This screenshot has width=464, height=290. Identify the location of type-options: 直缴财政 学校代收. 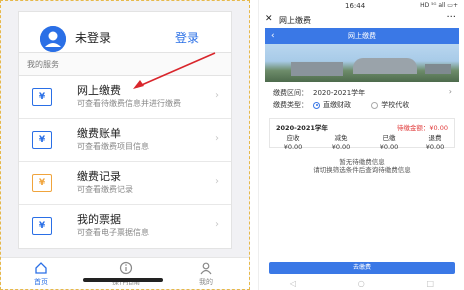
(361, 105).